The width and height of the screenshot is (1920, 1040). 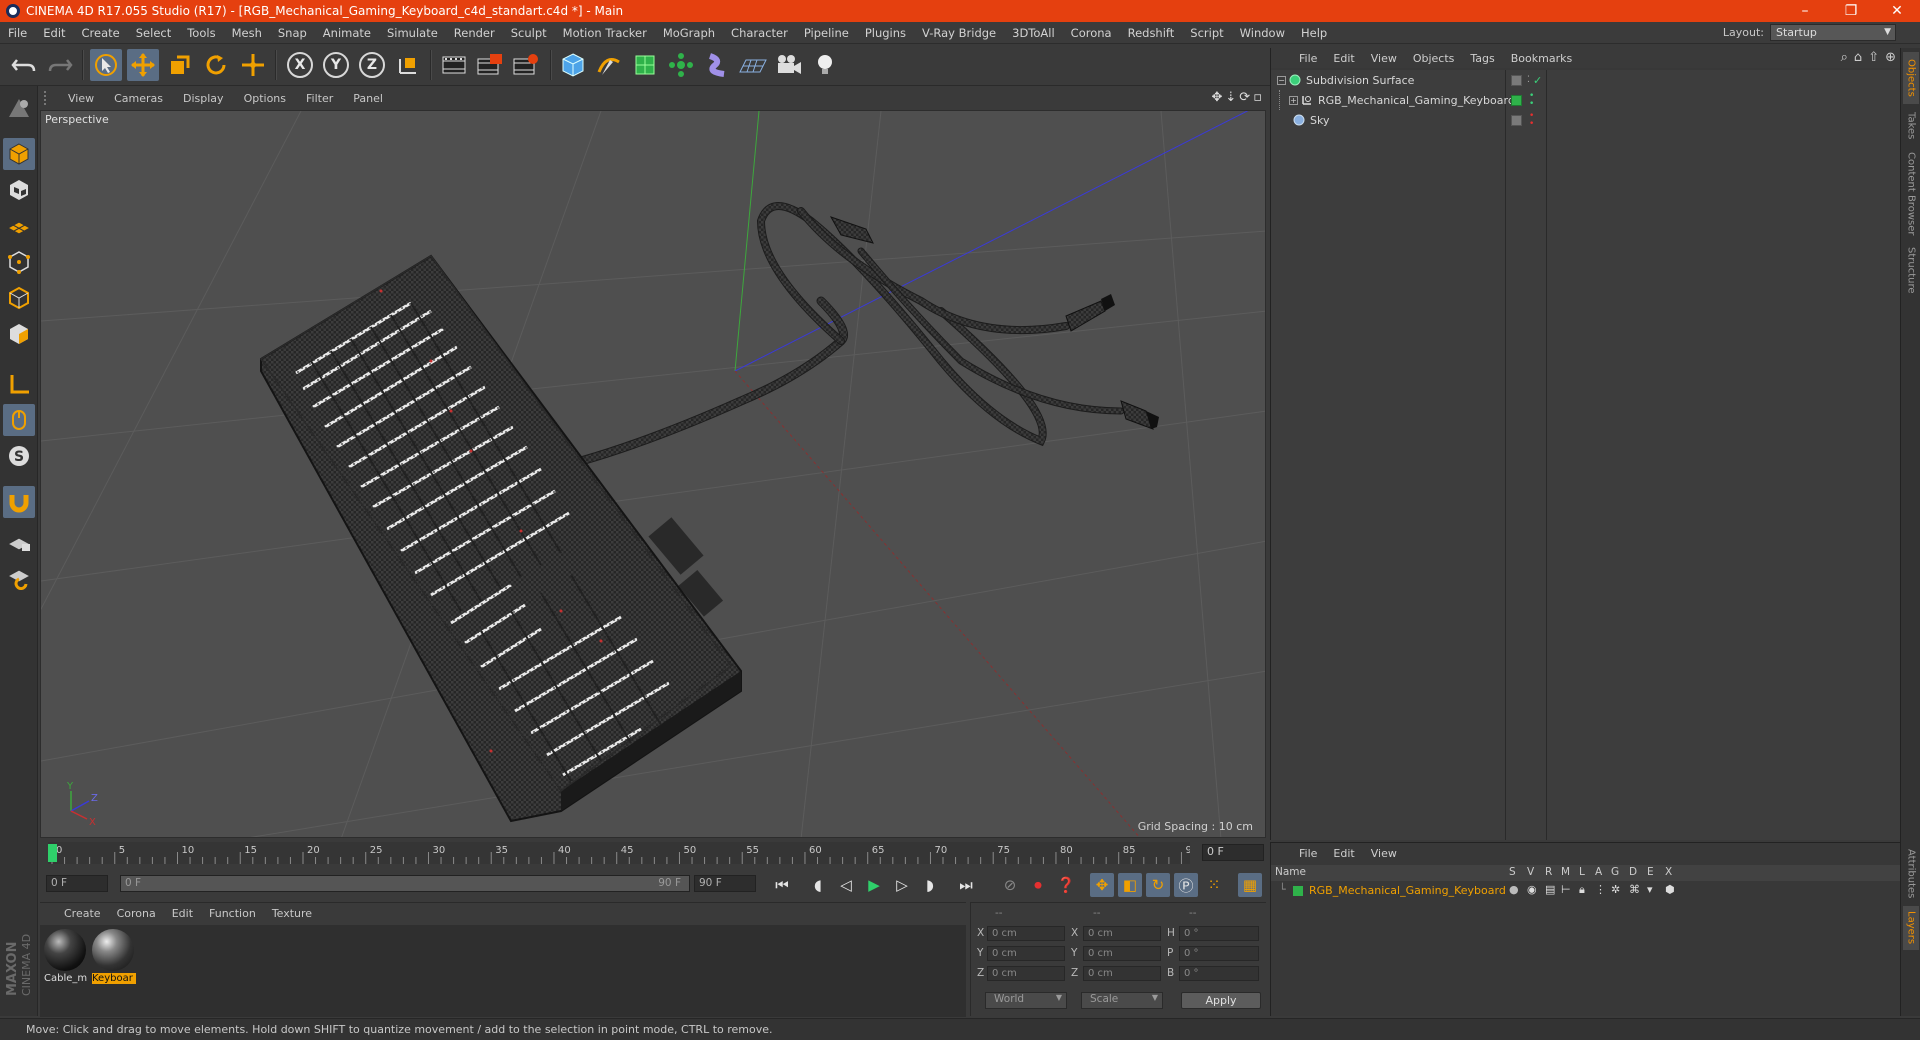 What do you see at coordinates (966, 885) in the screenshot?
I see `goto-end-button: ⏭` at bounding box center [966, 885].